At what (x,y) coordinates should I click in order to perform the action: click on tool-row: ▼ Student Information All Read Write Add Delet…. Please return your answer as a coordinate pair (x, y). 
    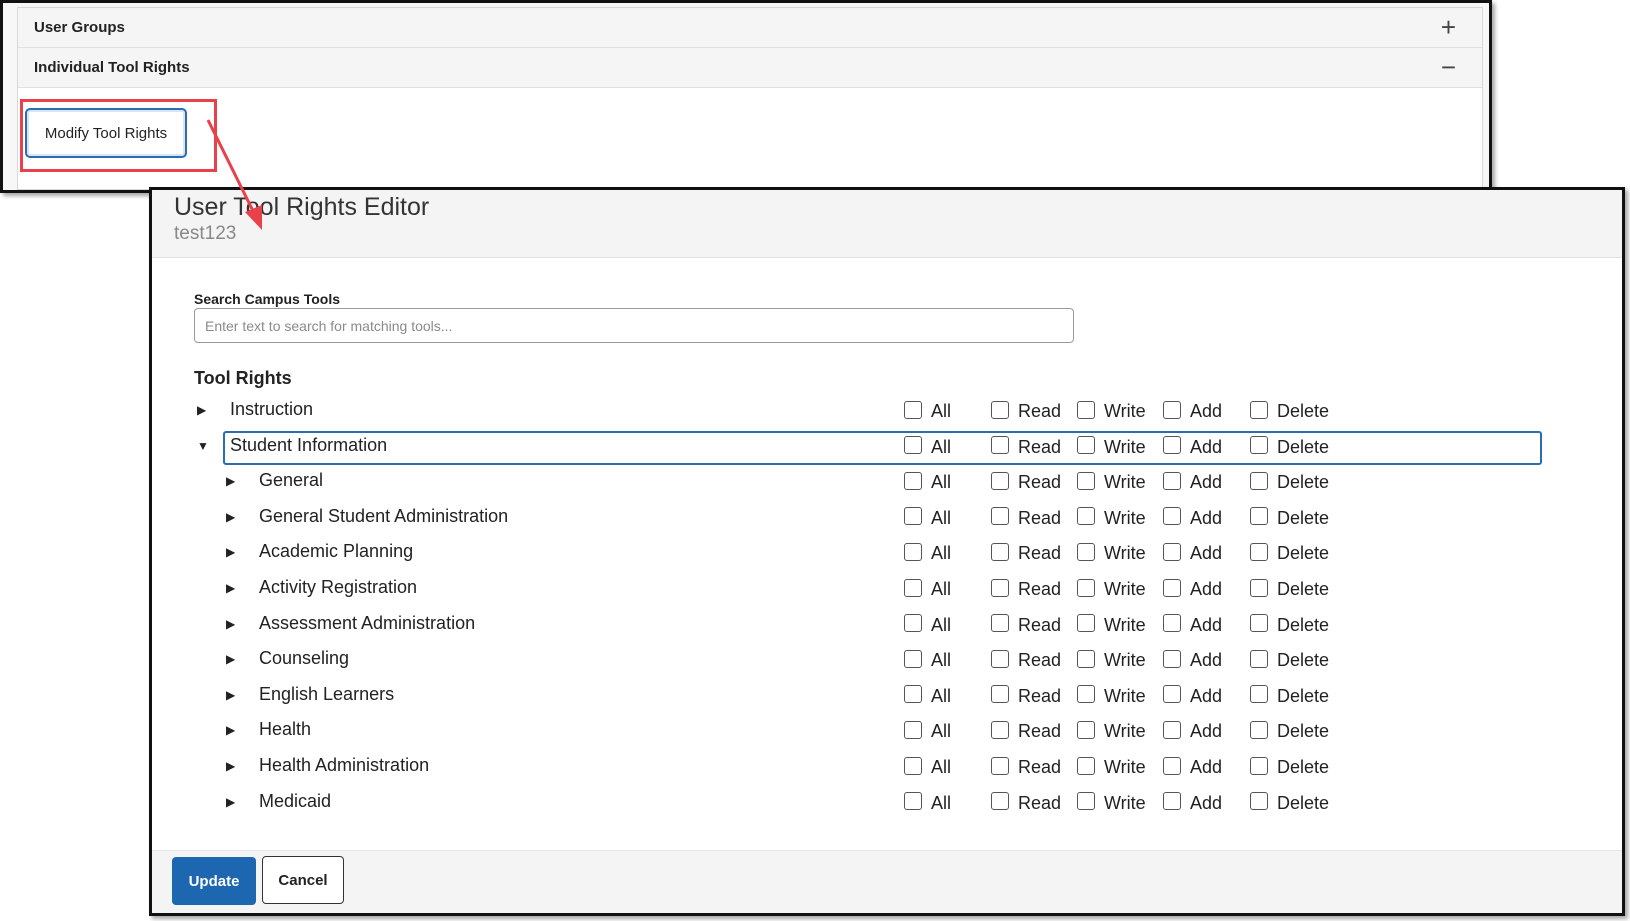
    Looking at the image, I should click on (887, 447).